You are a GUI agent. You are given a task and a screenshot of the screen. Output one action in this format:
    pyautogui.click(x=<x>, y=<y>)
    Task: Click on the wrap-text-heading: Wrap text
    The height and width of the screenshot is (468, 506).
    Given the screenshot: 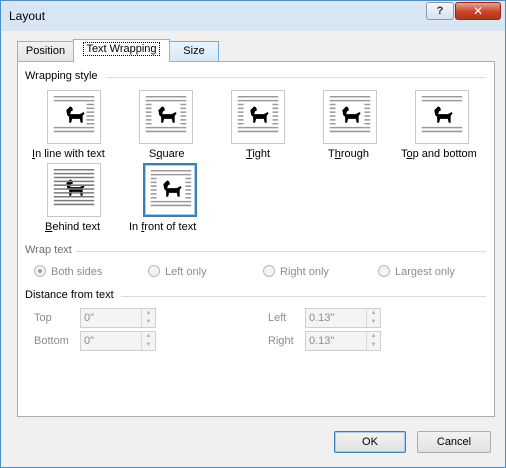 What is the action you would take?
    pyautogui.click(x=48, y=250)
    